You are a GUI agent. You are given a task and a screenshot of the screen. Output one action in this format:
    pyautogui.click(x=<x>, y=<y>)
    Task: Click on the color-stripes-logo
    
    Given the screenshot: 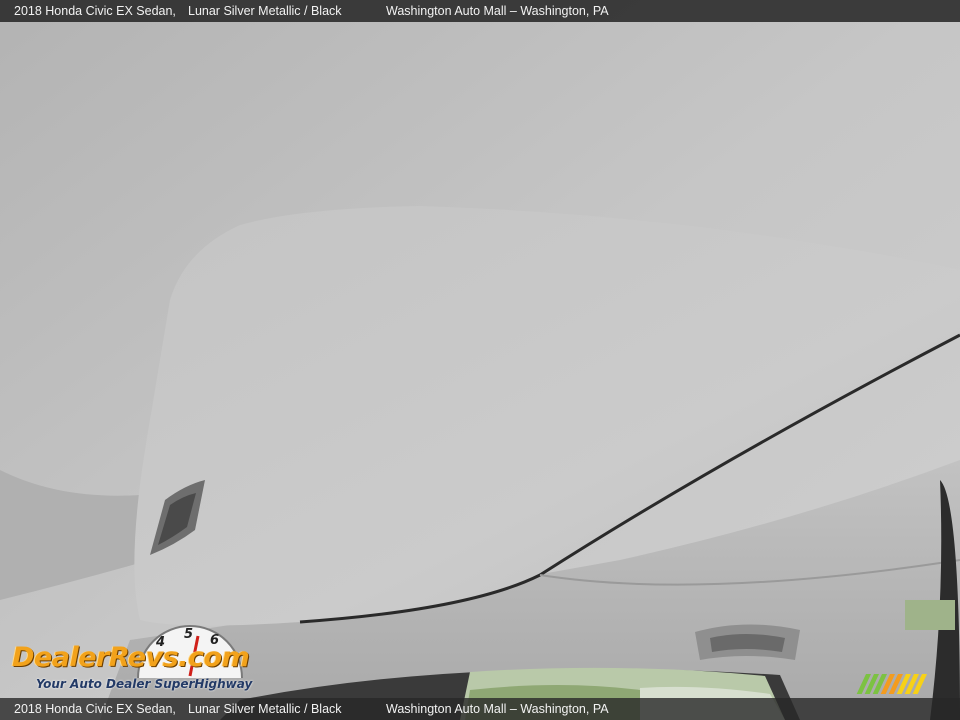 What is the action you would take?
    pyautogui.click(x=891, y=684)
    